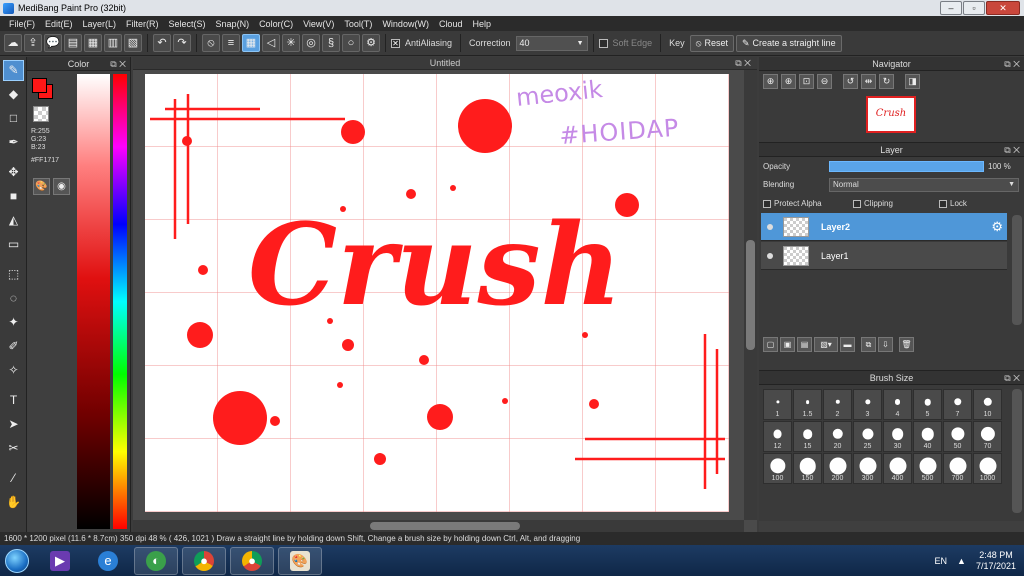 The image size is (1024, 576). I want to click on menu-window: Window(W), so click(405, 24).